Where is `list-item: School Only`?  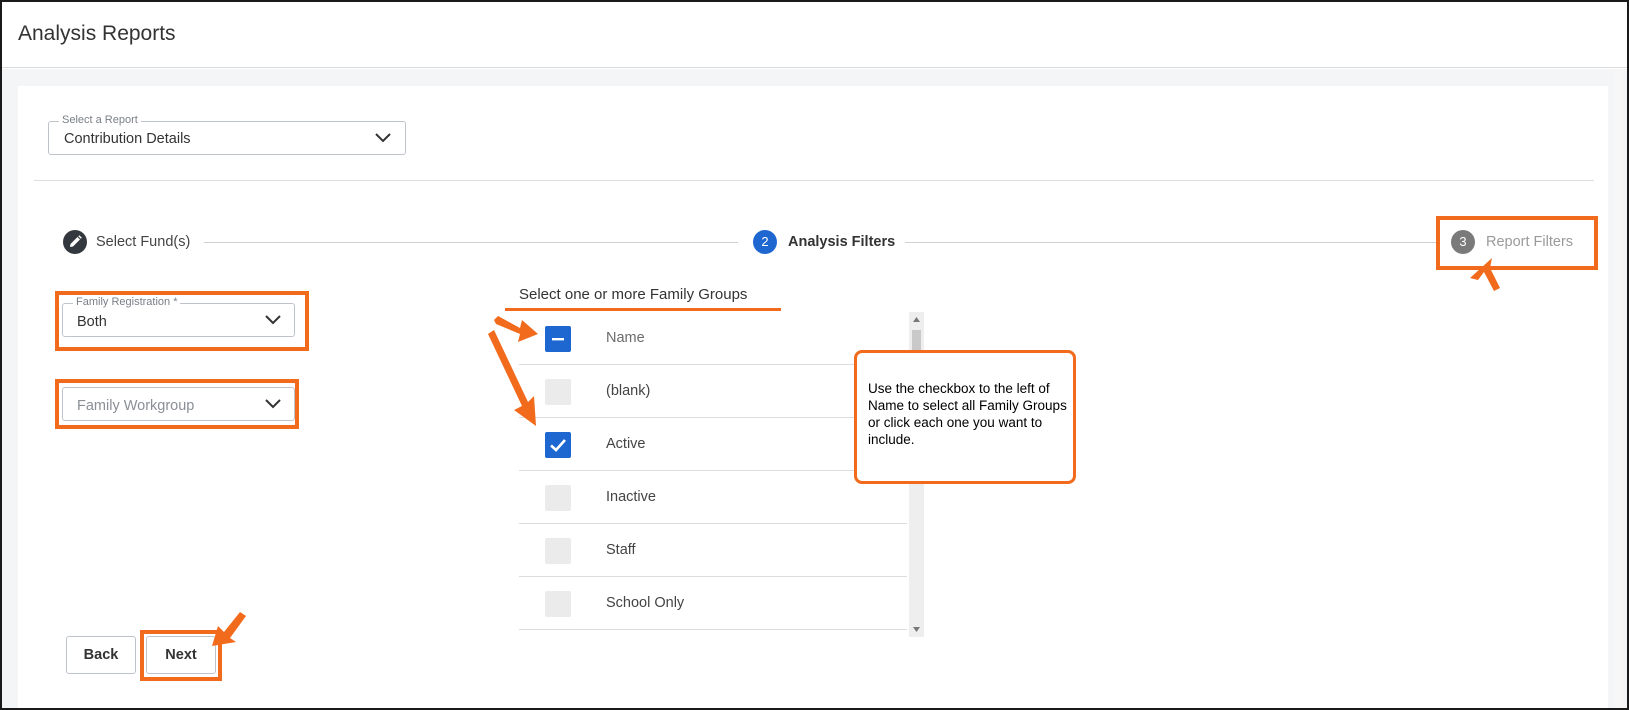
list-item: School Only is located at coordinates (713, 603).